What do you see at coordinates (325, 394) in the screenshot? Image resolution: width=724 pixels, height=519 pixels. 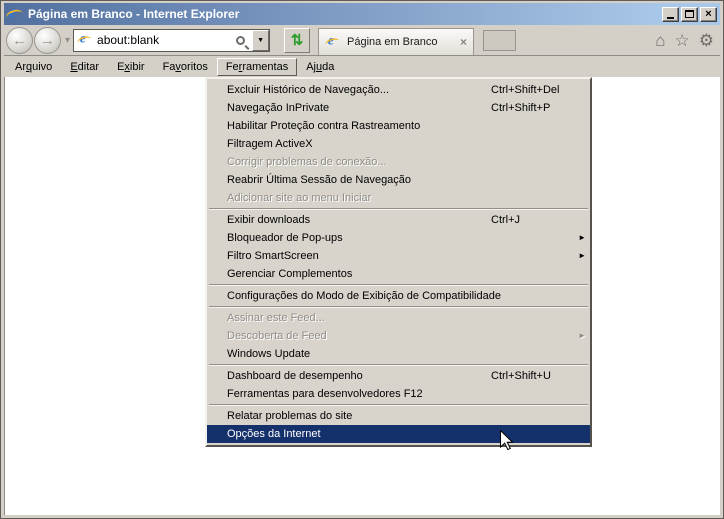 I see `menu-item-label: Ferramentas para desenvolvedores F12` at bounding box center [325, 394].